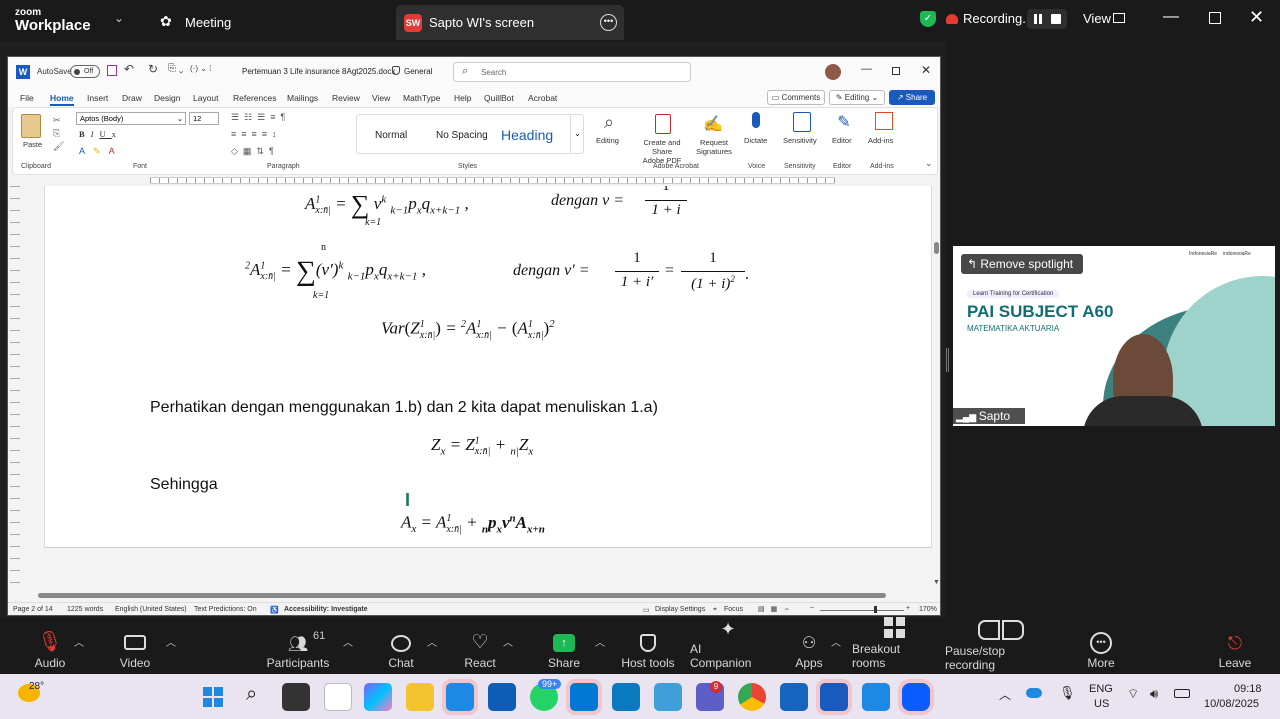  What do you see at coordinates (97, 98) in the screenshot?
I see `tab-insert: Insert` at bounding box center [97, 98].